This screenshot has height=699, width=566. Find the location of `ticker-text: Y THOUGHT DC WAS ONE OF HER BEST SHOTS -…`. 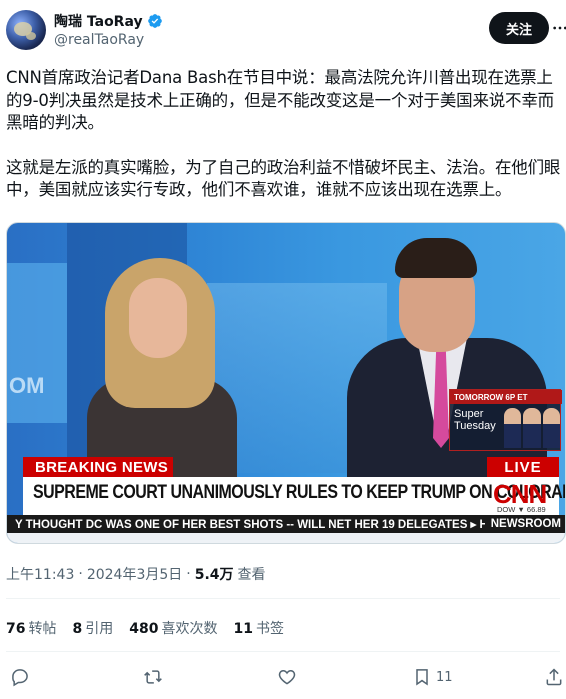

ticker-text: Y THOUGHT DC WAS ONE OF HER BEST SHOTS -… is located at coordinates (263, 525).